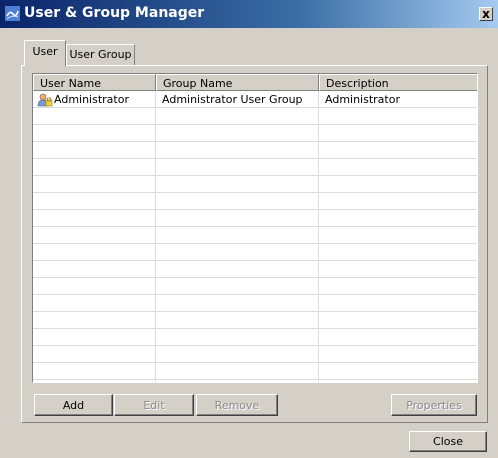 Image resolution: width=498 pixels, height=458 pixels. What do you see at coordinates (154, 405) in the screenshot?
I see `edit-button: Edit` at bounding box center [154, 405].